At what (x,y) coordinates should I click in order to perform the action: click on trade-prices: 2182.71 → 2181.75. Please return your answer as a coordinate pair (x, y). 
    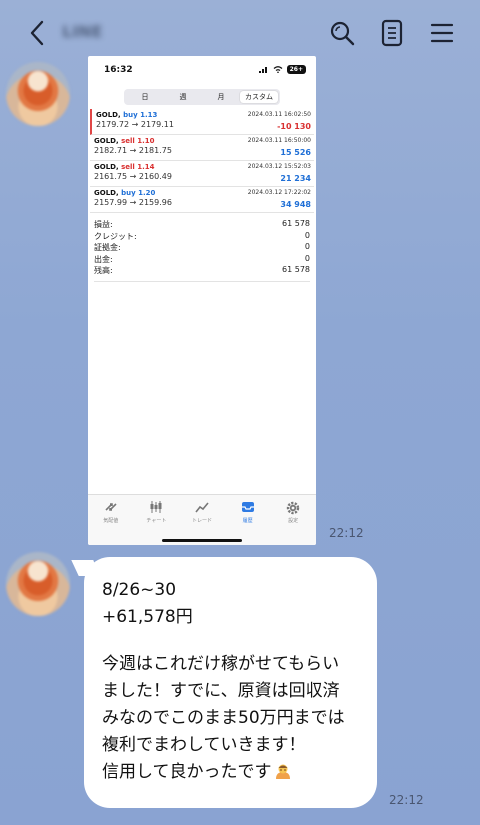
    Looking at the image, I should click on (133, 150).